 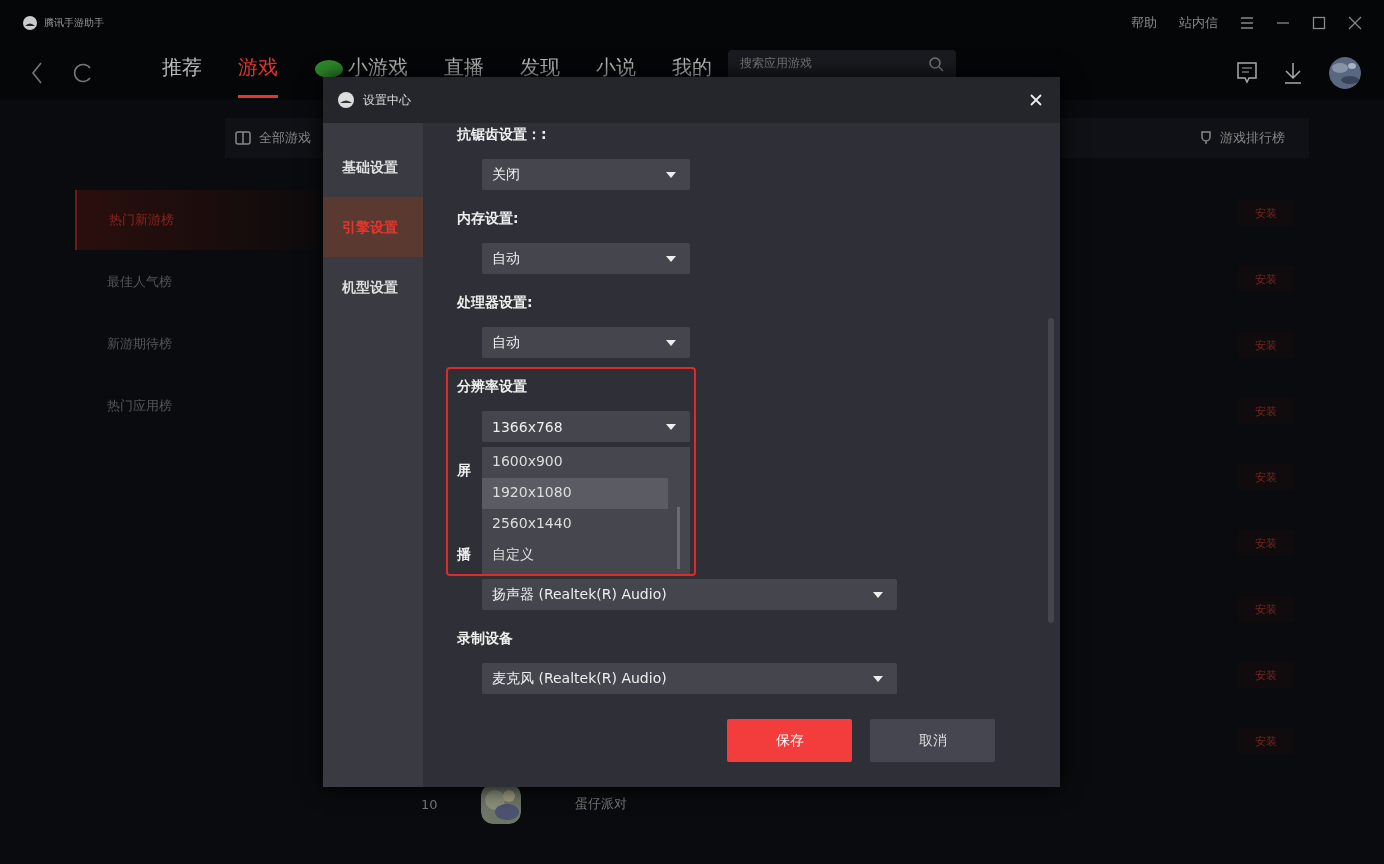 I want to click on top-link: 帮助, so click(x=1144, y=23).